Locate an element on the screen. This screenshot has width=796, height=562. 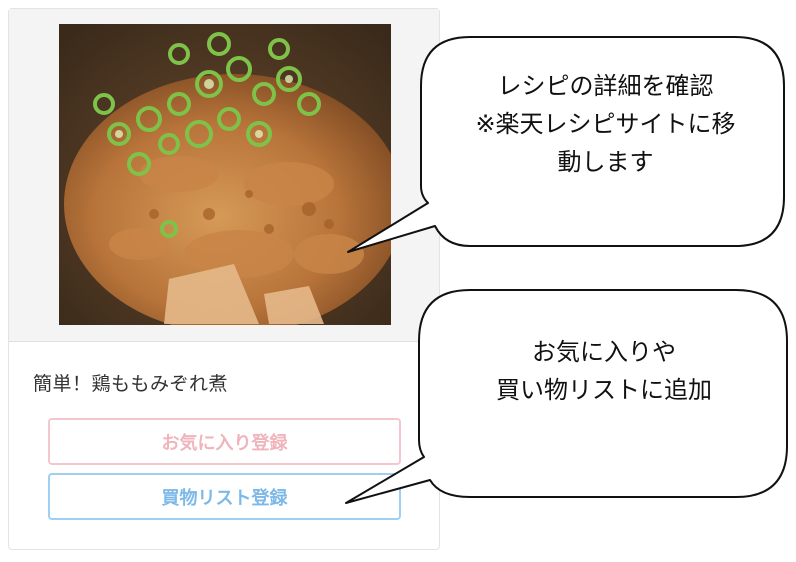
add-favorite-button-label: お気に入り登録 is located at coordinates (224, 443).